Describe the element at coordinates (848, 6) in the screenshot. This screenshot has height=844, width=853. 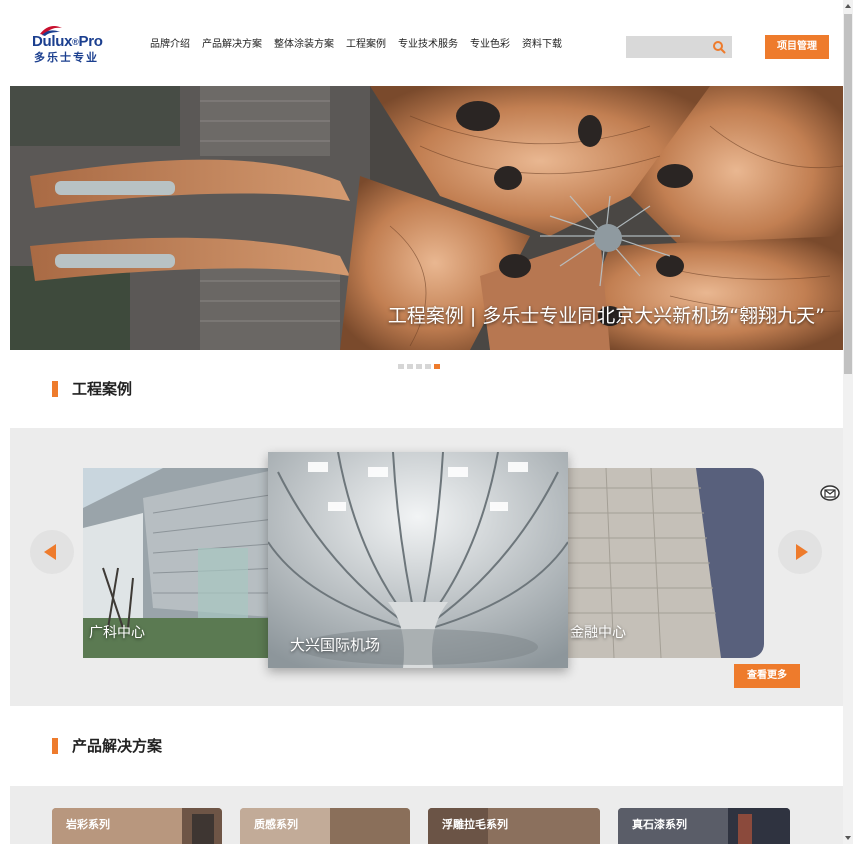
I see `scroll-up-icon` at that location.